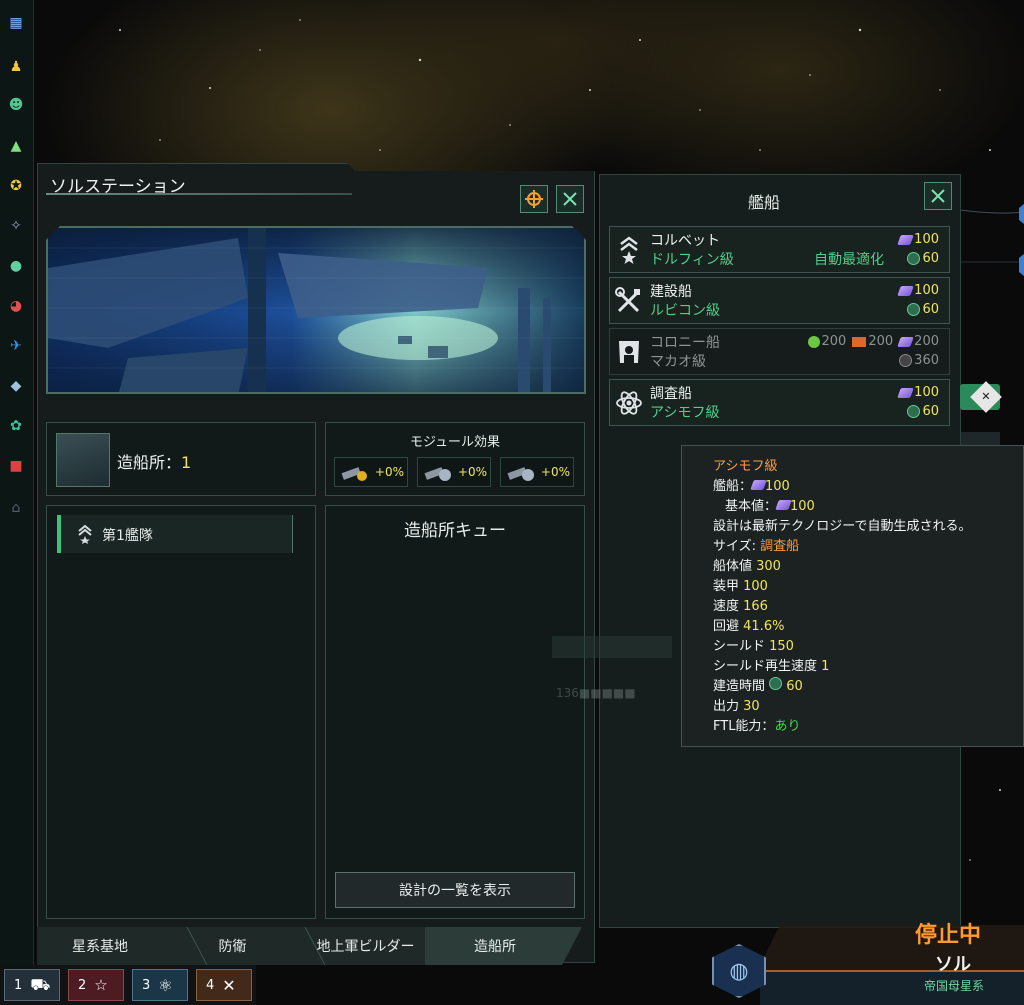  I want to click on fleet-hotkey-3: 3 ⚛, so click(160, 985).